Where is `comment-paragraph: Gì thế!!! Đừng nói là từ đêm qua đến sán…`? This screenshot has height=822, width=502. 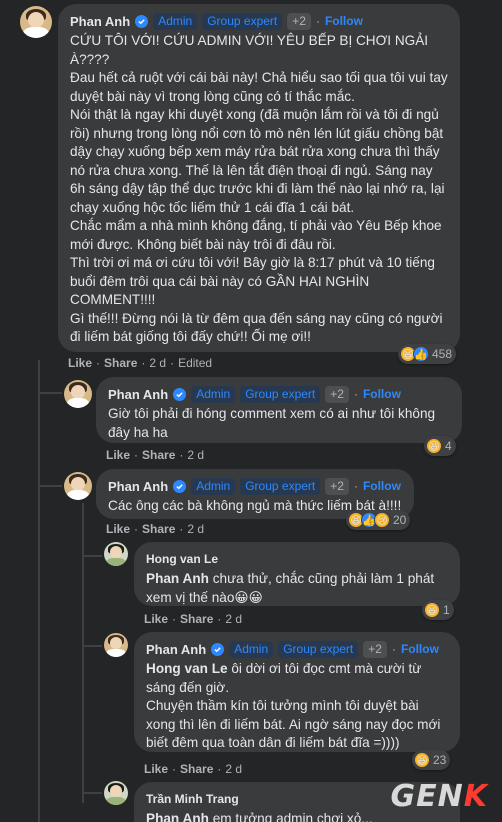
comment-paragraph: Gì thế!!! Đừng nói là từ đêm qua đến sán… is located at coordinates (256, 327).